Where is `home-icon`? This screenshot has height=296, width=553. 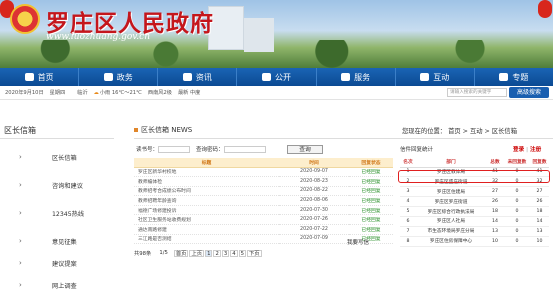 home-icon is located at coordinates (29, 77).